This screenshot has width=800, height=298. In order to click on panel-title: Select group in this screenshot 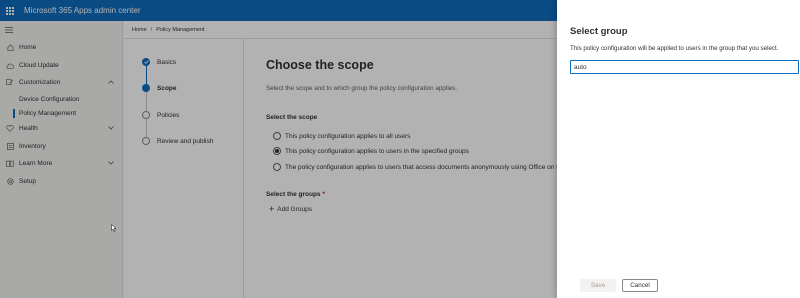, I will do `click(599, 31)`.